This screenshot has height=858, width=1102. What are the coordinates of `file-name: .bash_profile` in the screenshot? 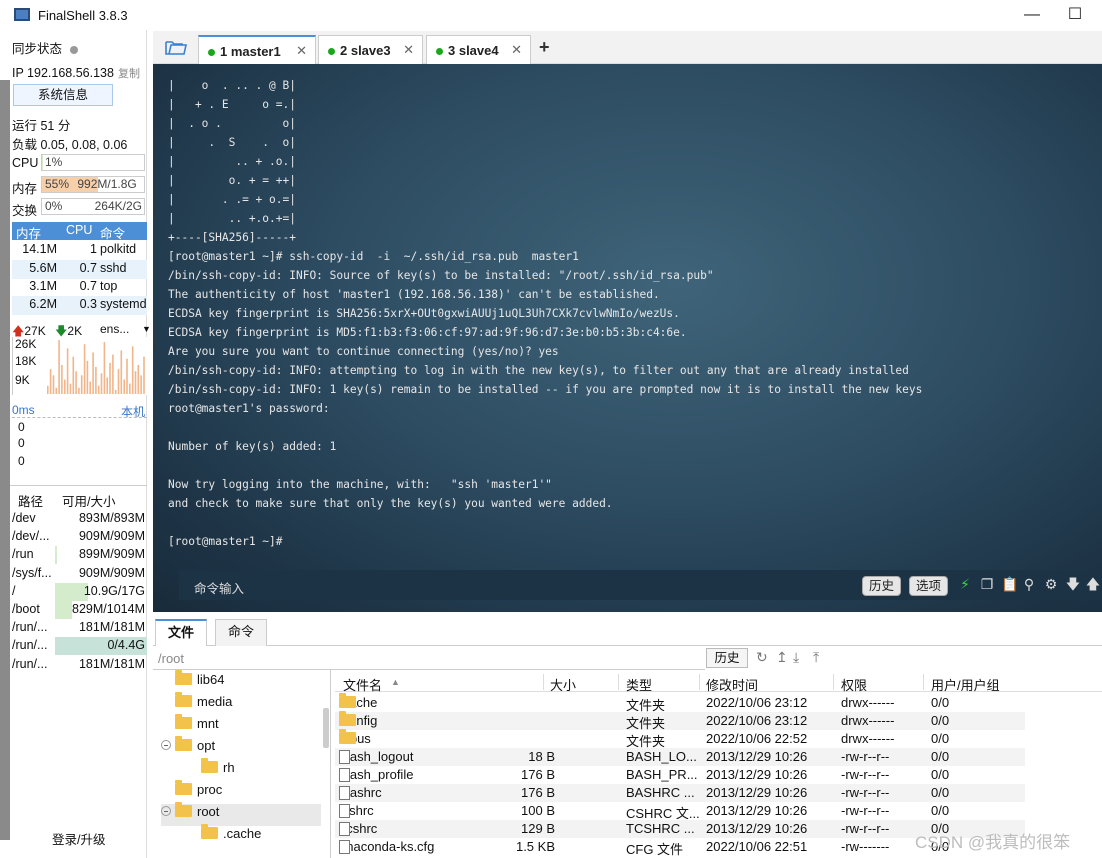 It's located at (376, 774).